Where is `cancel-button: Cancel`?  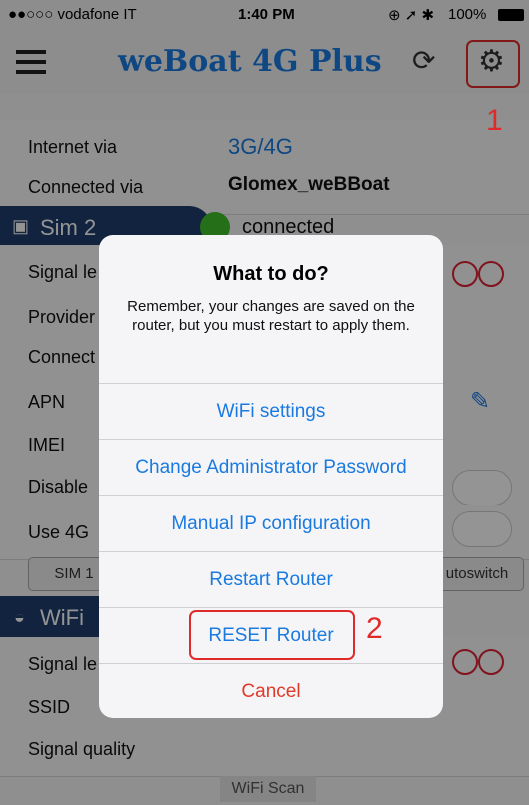 cancel-button: Cancel is located at coordinates (271, 690).